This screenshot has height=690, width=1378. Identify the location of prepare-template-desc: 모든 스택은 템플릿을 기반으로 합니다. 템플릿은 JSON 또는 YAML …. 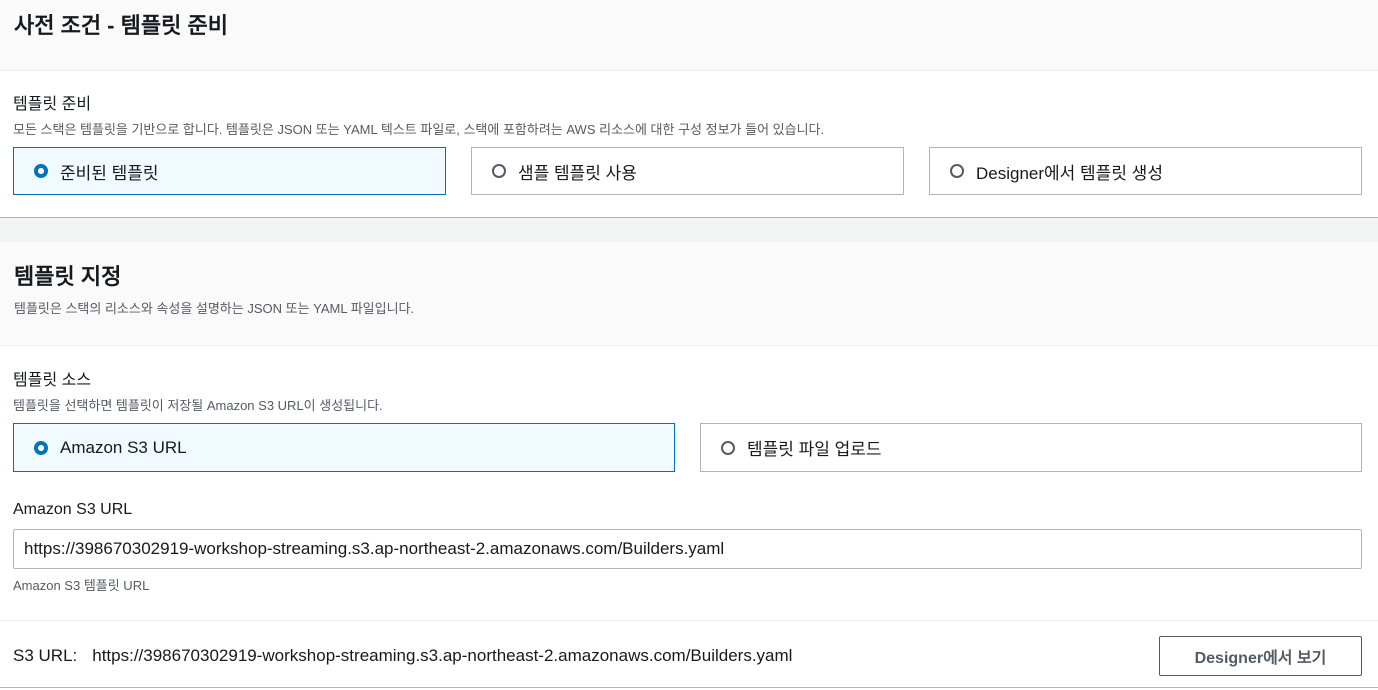
(419, 129).